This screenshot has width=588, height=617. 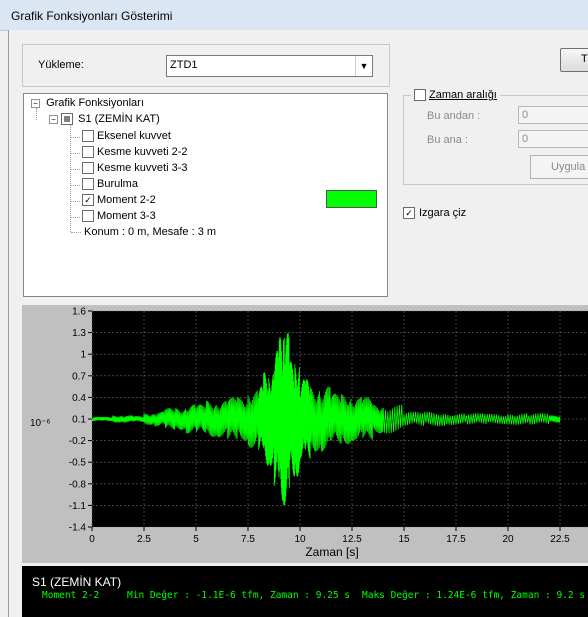 I want to click on x-tick-label: 2.5, so click(x=144, y=539).